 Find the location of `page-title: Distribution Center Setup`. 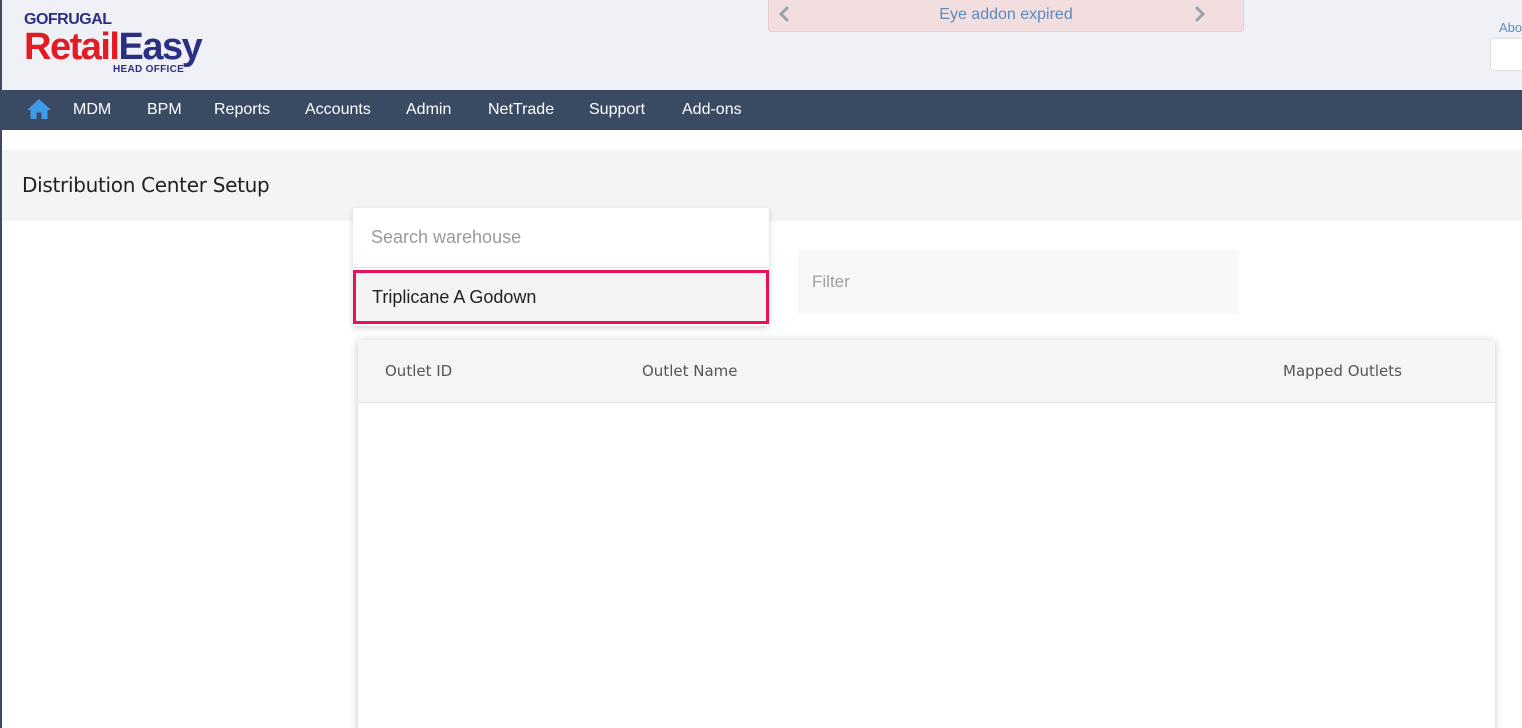

page-title: Distribution Center Setup is located at coordinates (146, 185).